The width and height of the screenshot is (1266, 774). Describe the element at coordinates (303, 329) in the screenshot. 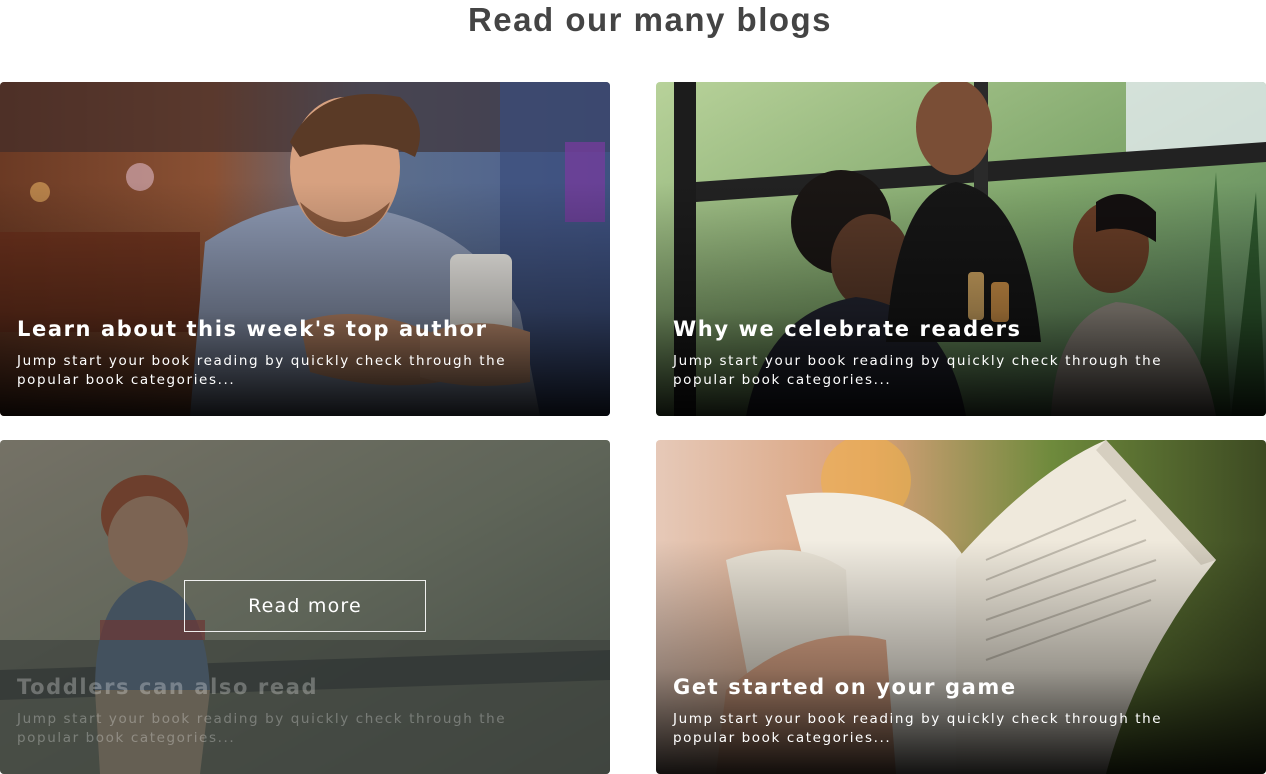

I see `card-title: Learn about this week's top author` at that location.